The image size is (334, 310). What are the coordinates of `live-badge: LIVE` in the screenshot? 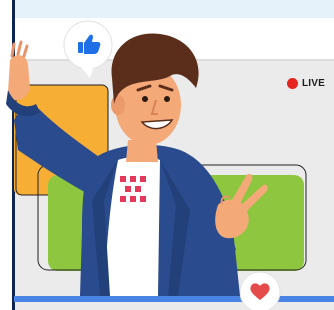 It's located at (306, 83).